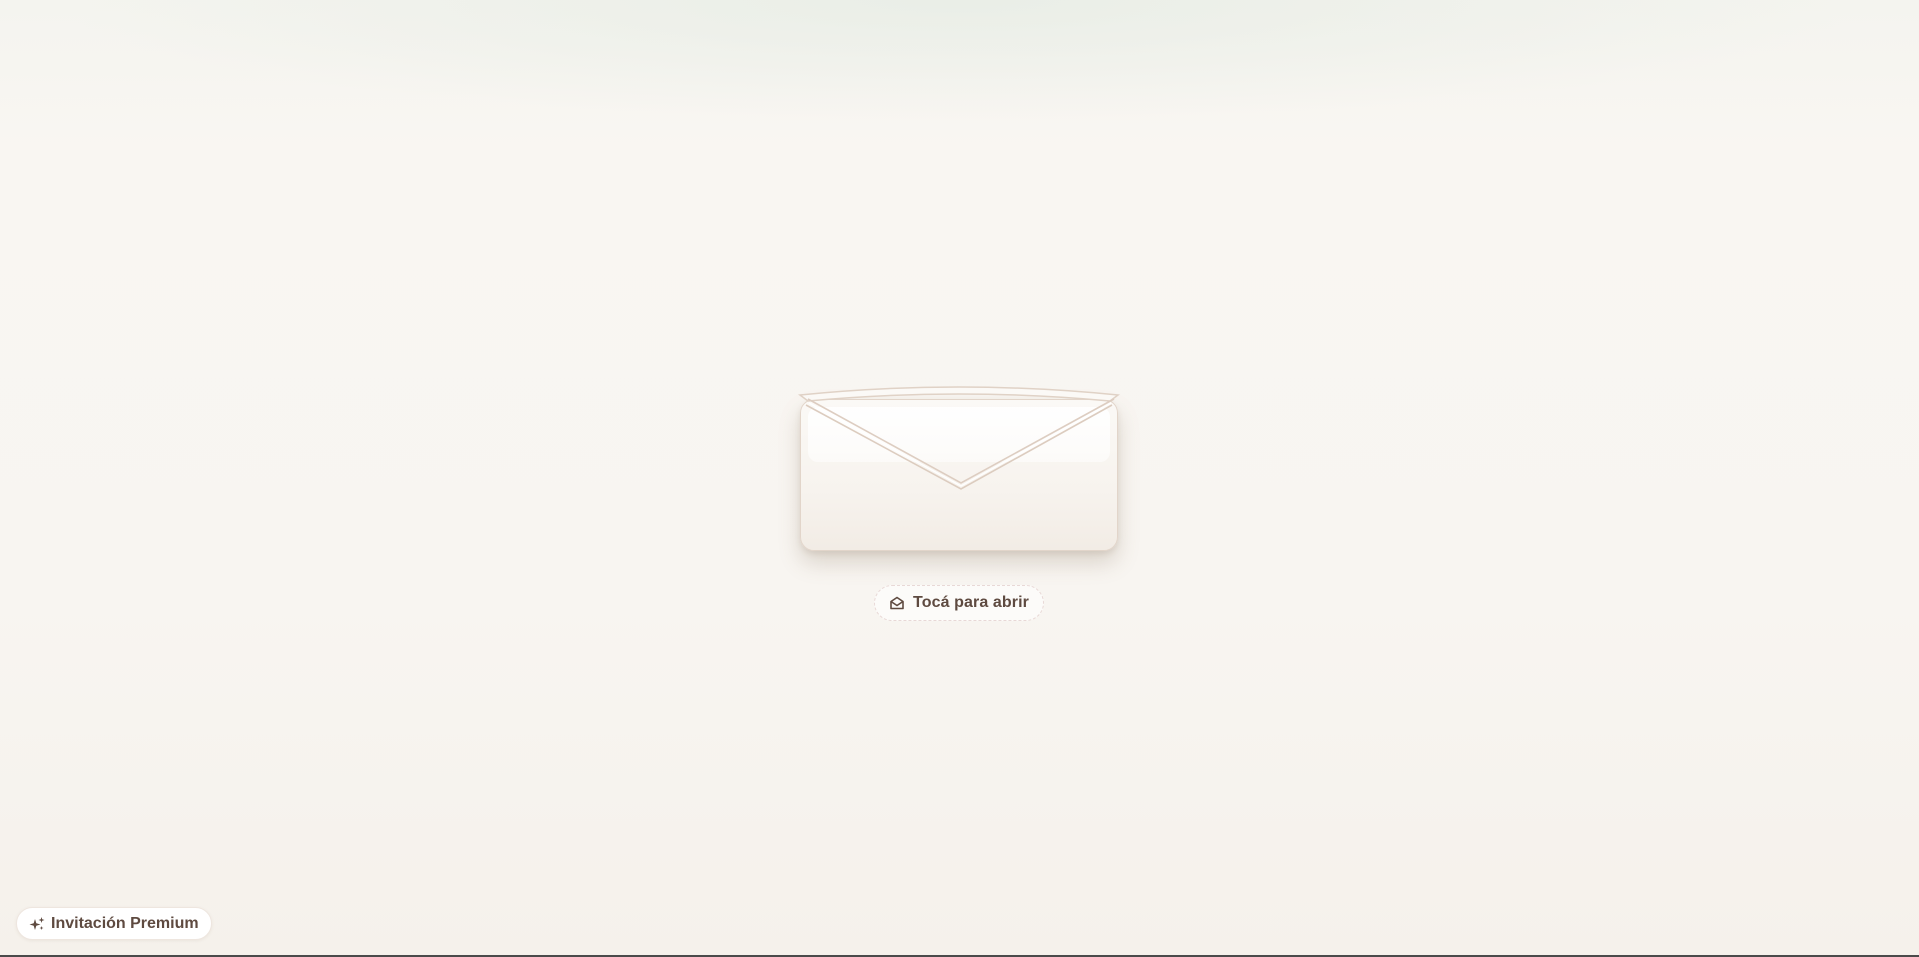  Describe the element at coordinates (37, 924) in the screenshot. I see `sparkles-icon` at that location.